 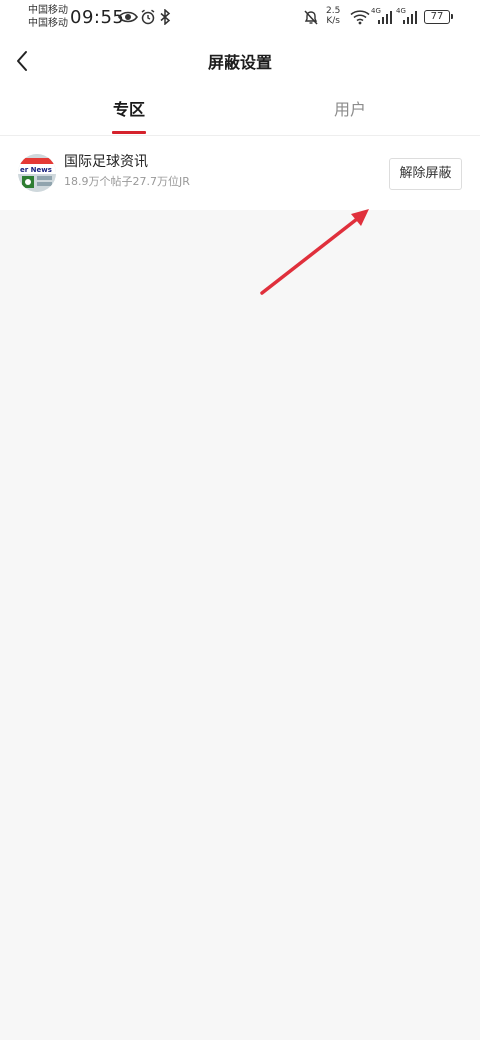 What do you see at coordinates (97, 17) in the screenshot?
I see `status-time: 09:55` at bounding box center [97, 17].